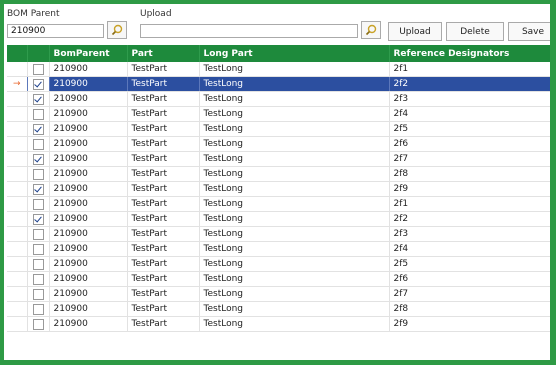 The height and width of the screenshot is (365, 556). What do you see at coordinates (55, 31) in the screenshot?
I see `bom-parent-input` at bounding box center [55, 31].